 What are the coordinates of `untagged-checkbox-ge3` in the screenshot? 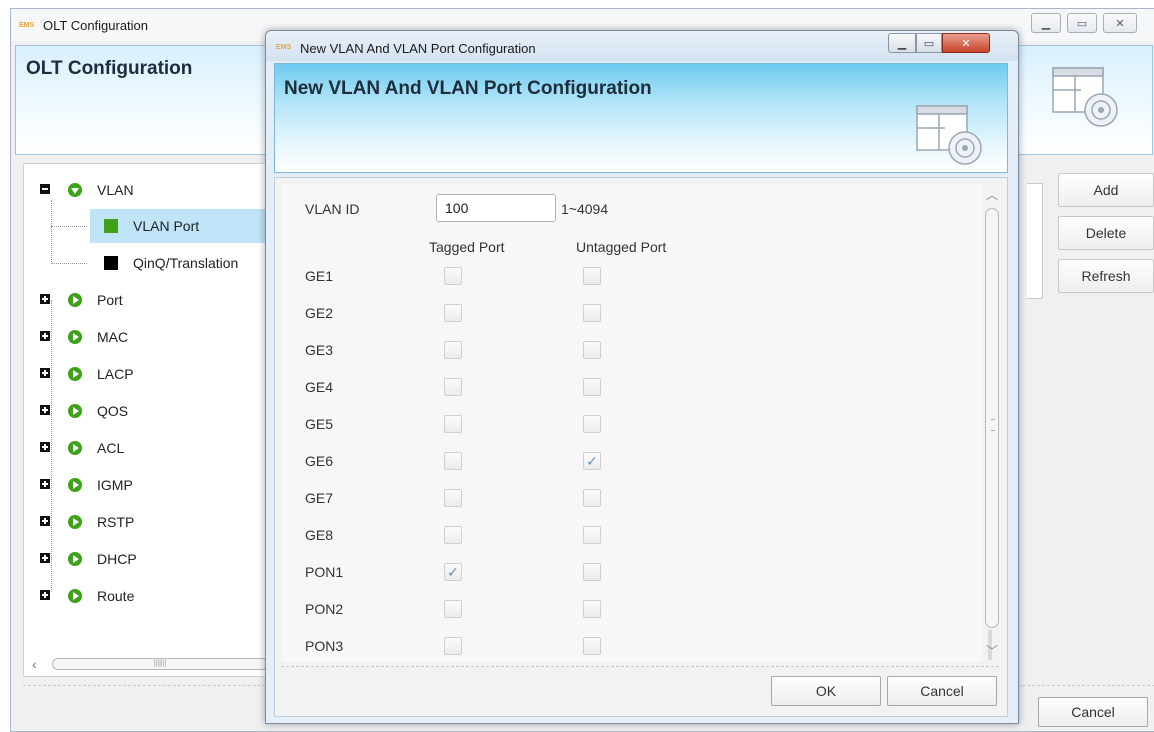 It's located at (592, 350).